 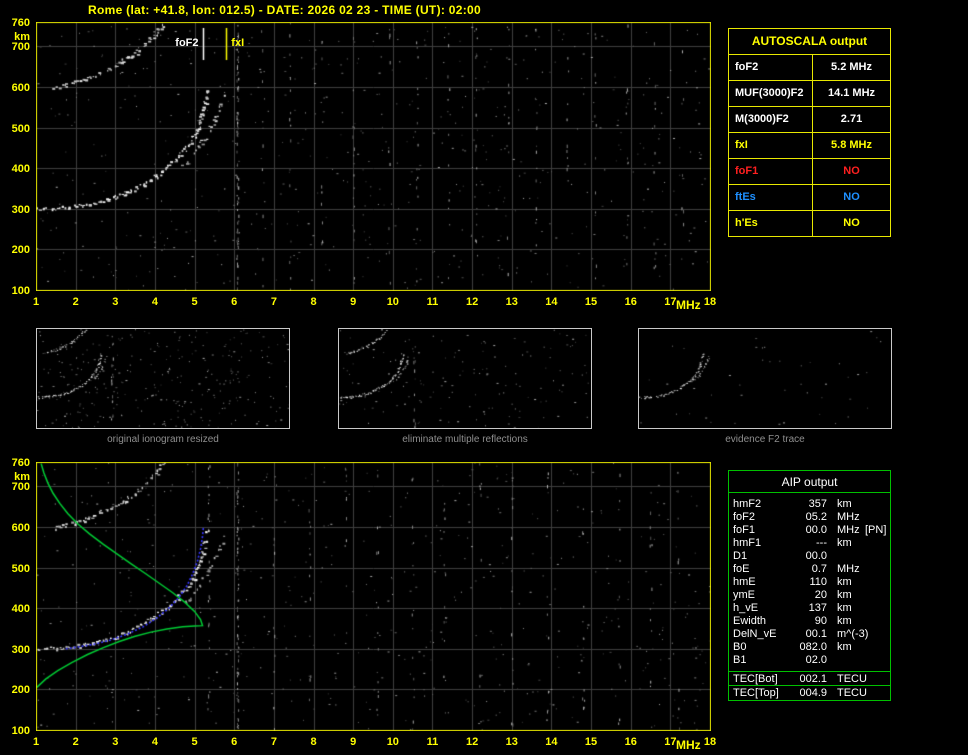 I want to click on autoscala-table-row: M(3000)F2 2.71, so click(x=809, y=119).